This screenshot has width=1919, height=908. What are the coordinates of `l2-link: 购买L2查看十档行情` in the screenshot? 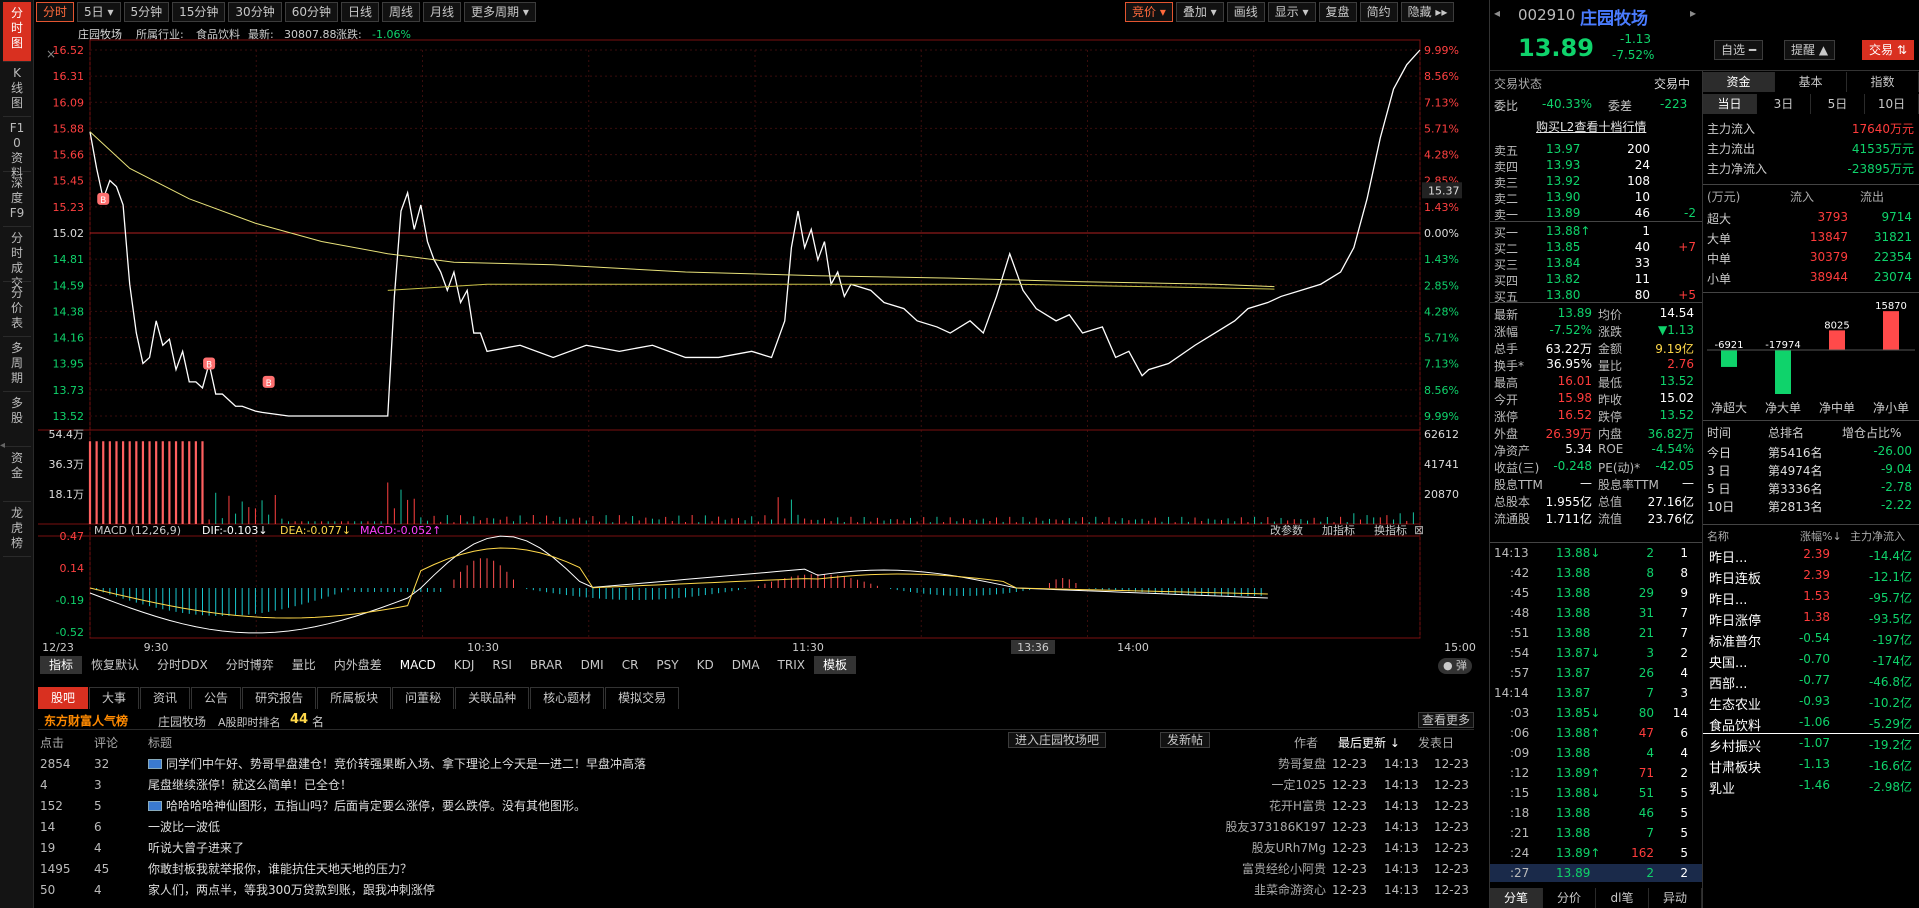 It's located at (1591, 126).